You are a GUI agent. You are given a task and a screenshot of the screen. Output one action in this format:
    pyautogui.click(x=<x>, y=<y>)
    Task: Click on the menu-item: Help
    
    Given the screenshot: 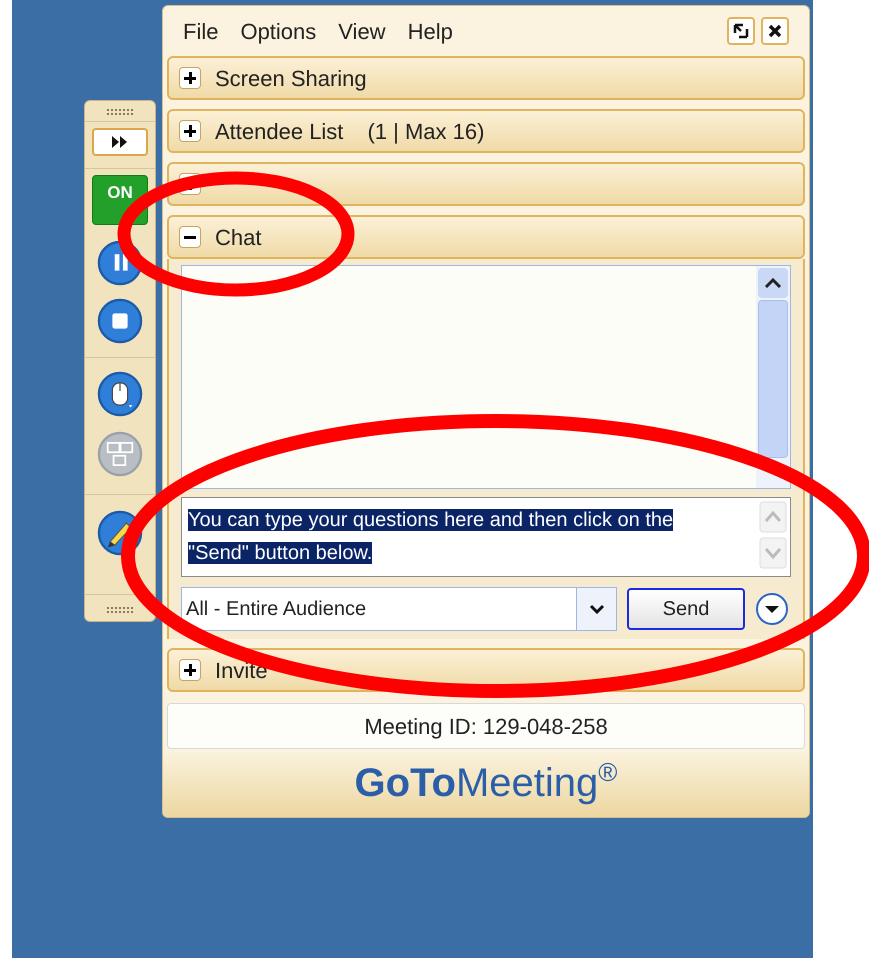 What is the action you would take?
    pyautogui.click(x=430, y=31)
    